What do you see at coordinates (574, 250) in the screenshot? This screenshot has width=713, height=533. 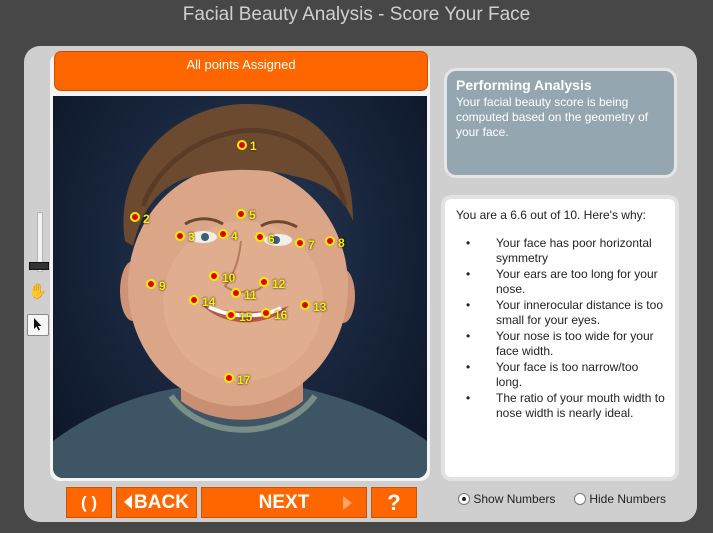 I see `reason-text: Your face has poor horizontal symmetry` at bounding box center [574, 250].